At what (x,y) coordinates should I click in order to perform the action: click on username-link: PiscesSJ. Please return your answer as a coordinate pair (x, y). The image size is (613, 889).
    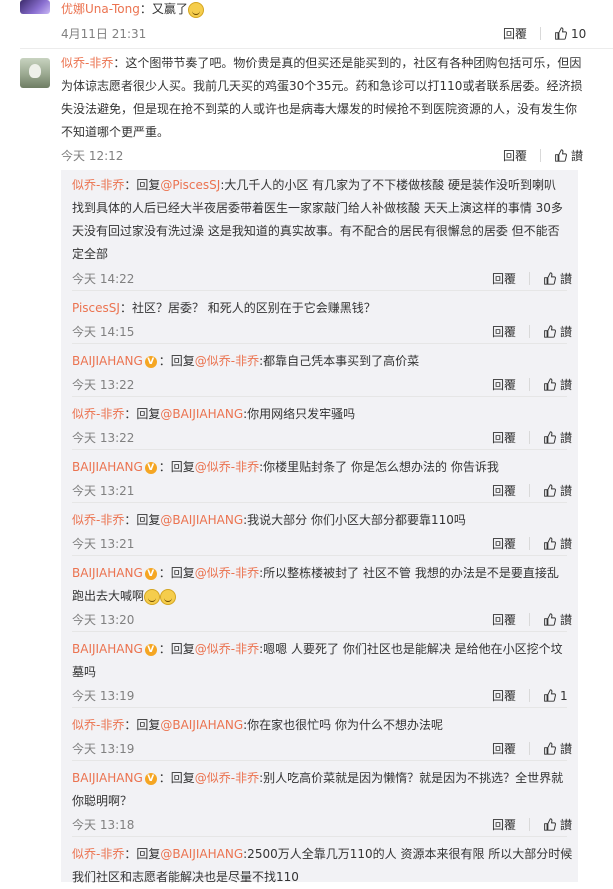
    Looking at the image, I should click on (96, 308).